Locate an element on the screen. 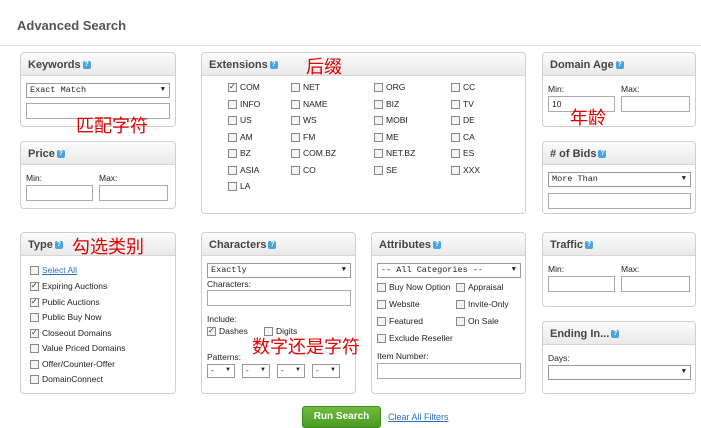 The height and width of the screenshot is (428, 701). attribute-item: Invite-Only is located at coordinates (482, 304).